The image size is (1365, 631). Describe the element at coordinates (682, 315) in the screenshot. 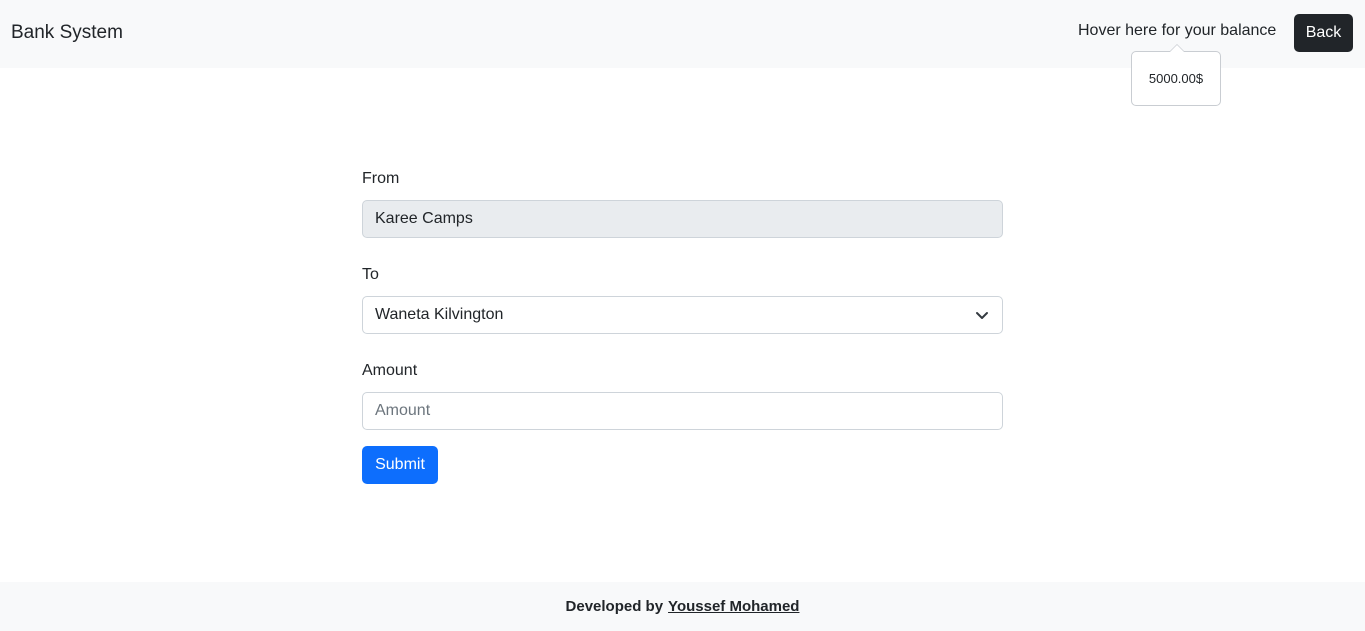

I see `to-select: Waneta Kilvington` at that location.